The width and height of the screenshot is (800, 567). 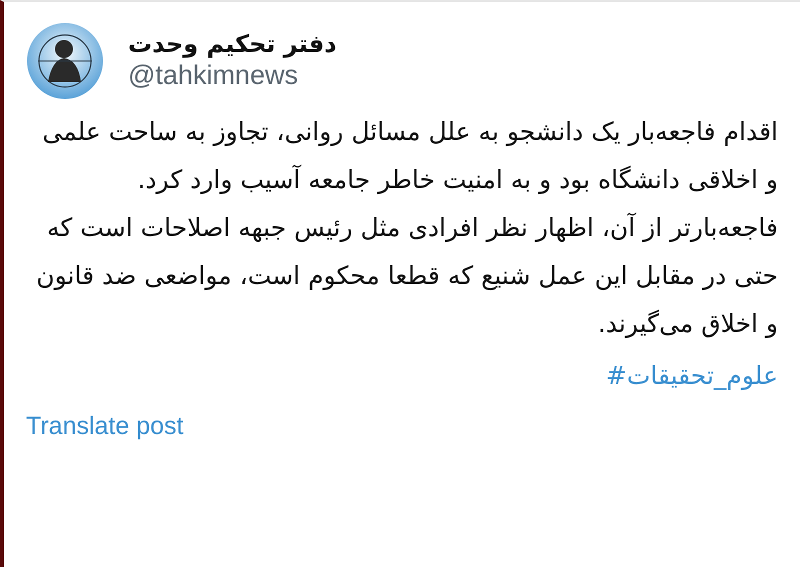 What do you see at coordinates (105, 426) in the screenshot?
I see `translate-link: Translate post` at bounding box center [105, 426].